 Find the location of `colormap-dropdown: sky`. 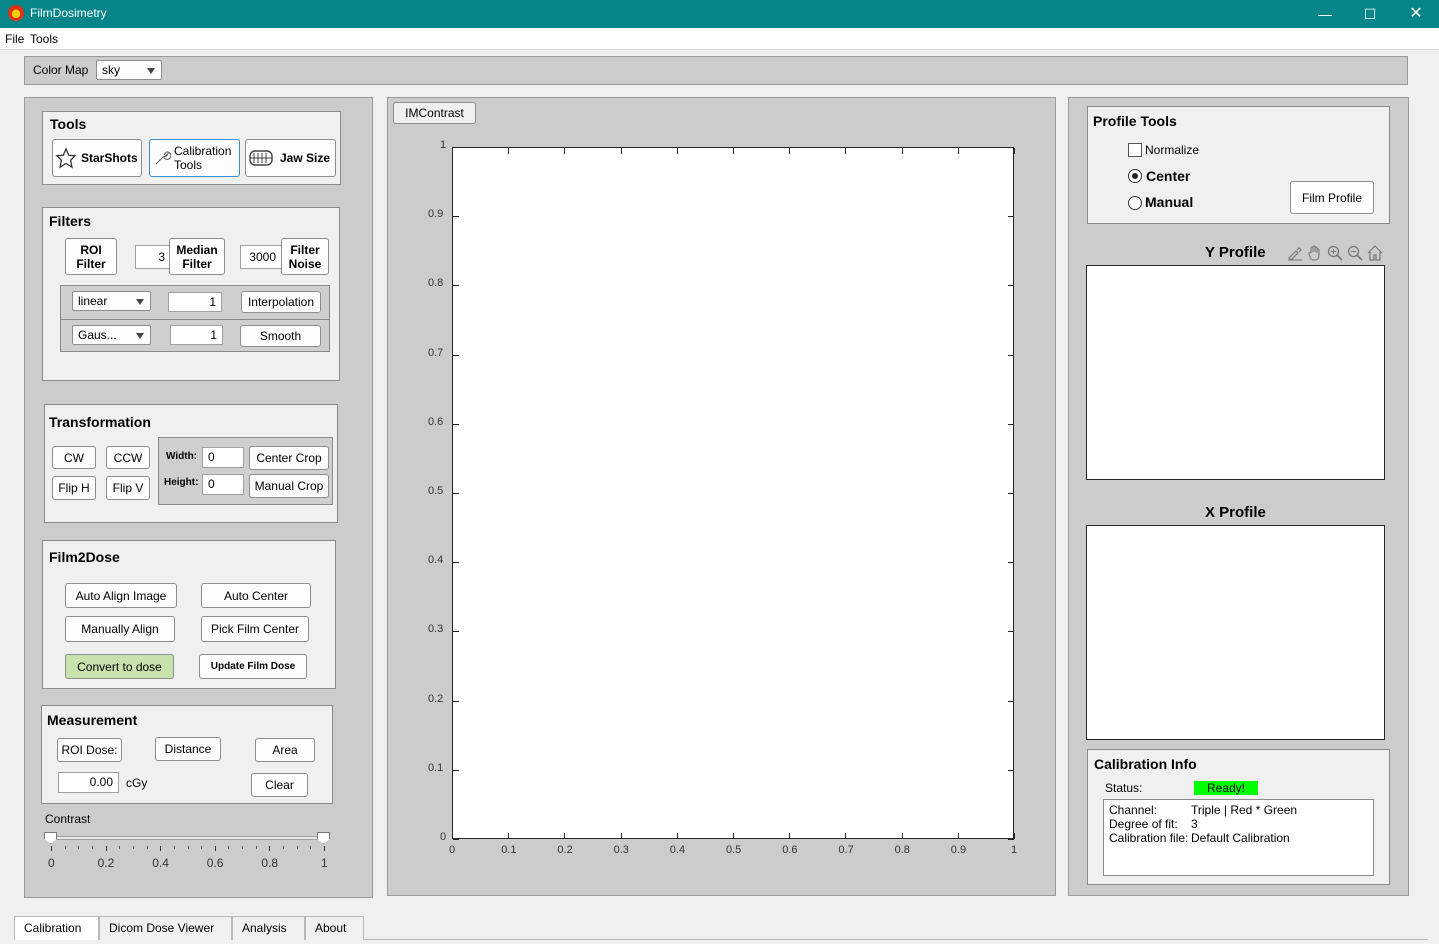

colormap-dropdown: sky is located at coordinates (129, 70).